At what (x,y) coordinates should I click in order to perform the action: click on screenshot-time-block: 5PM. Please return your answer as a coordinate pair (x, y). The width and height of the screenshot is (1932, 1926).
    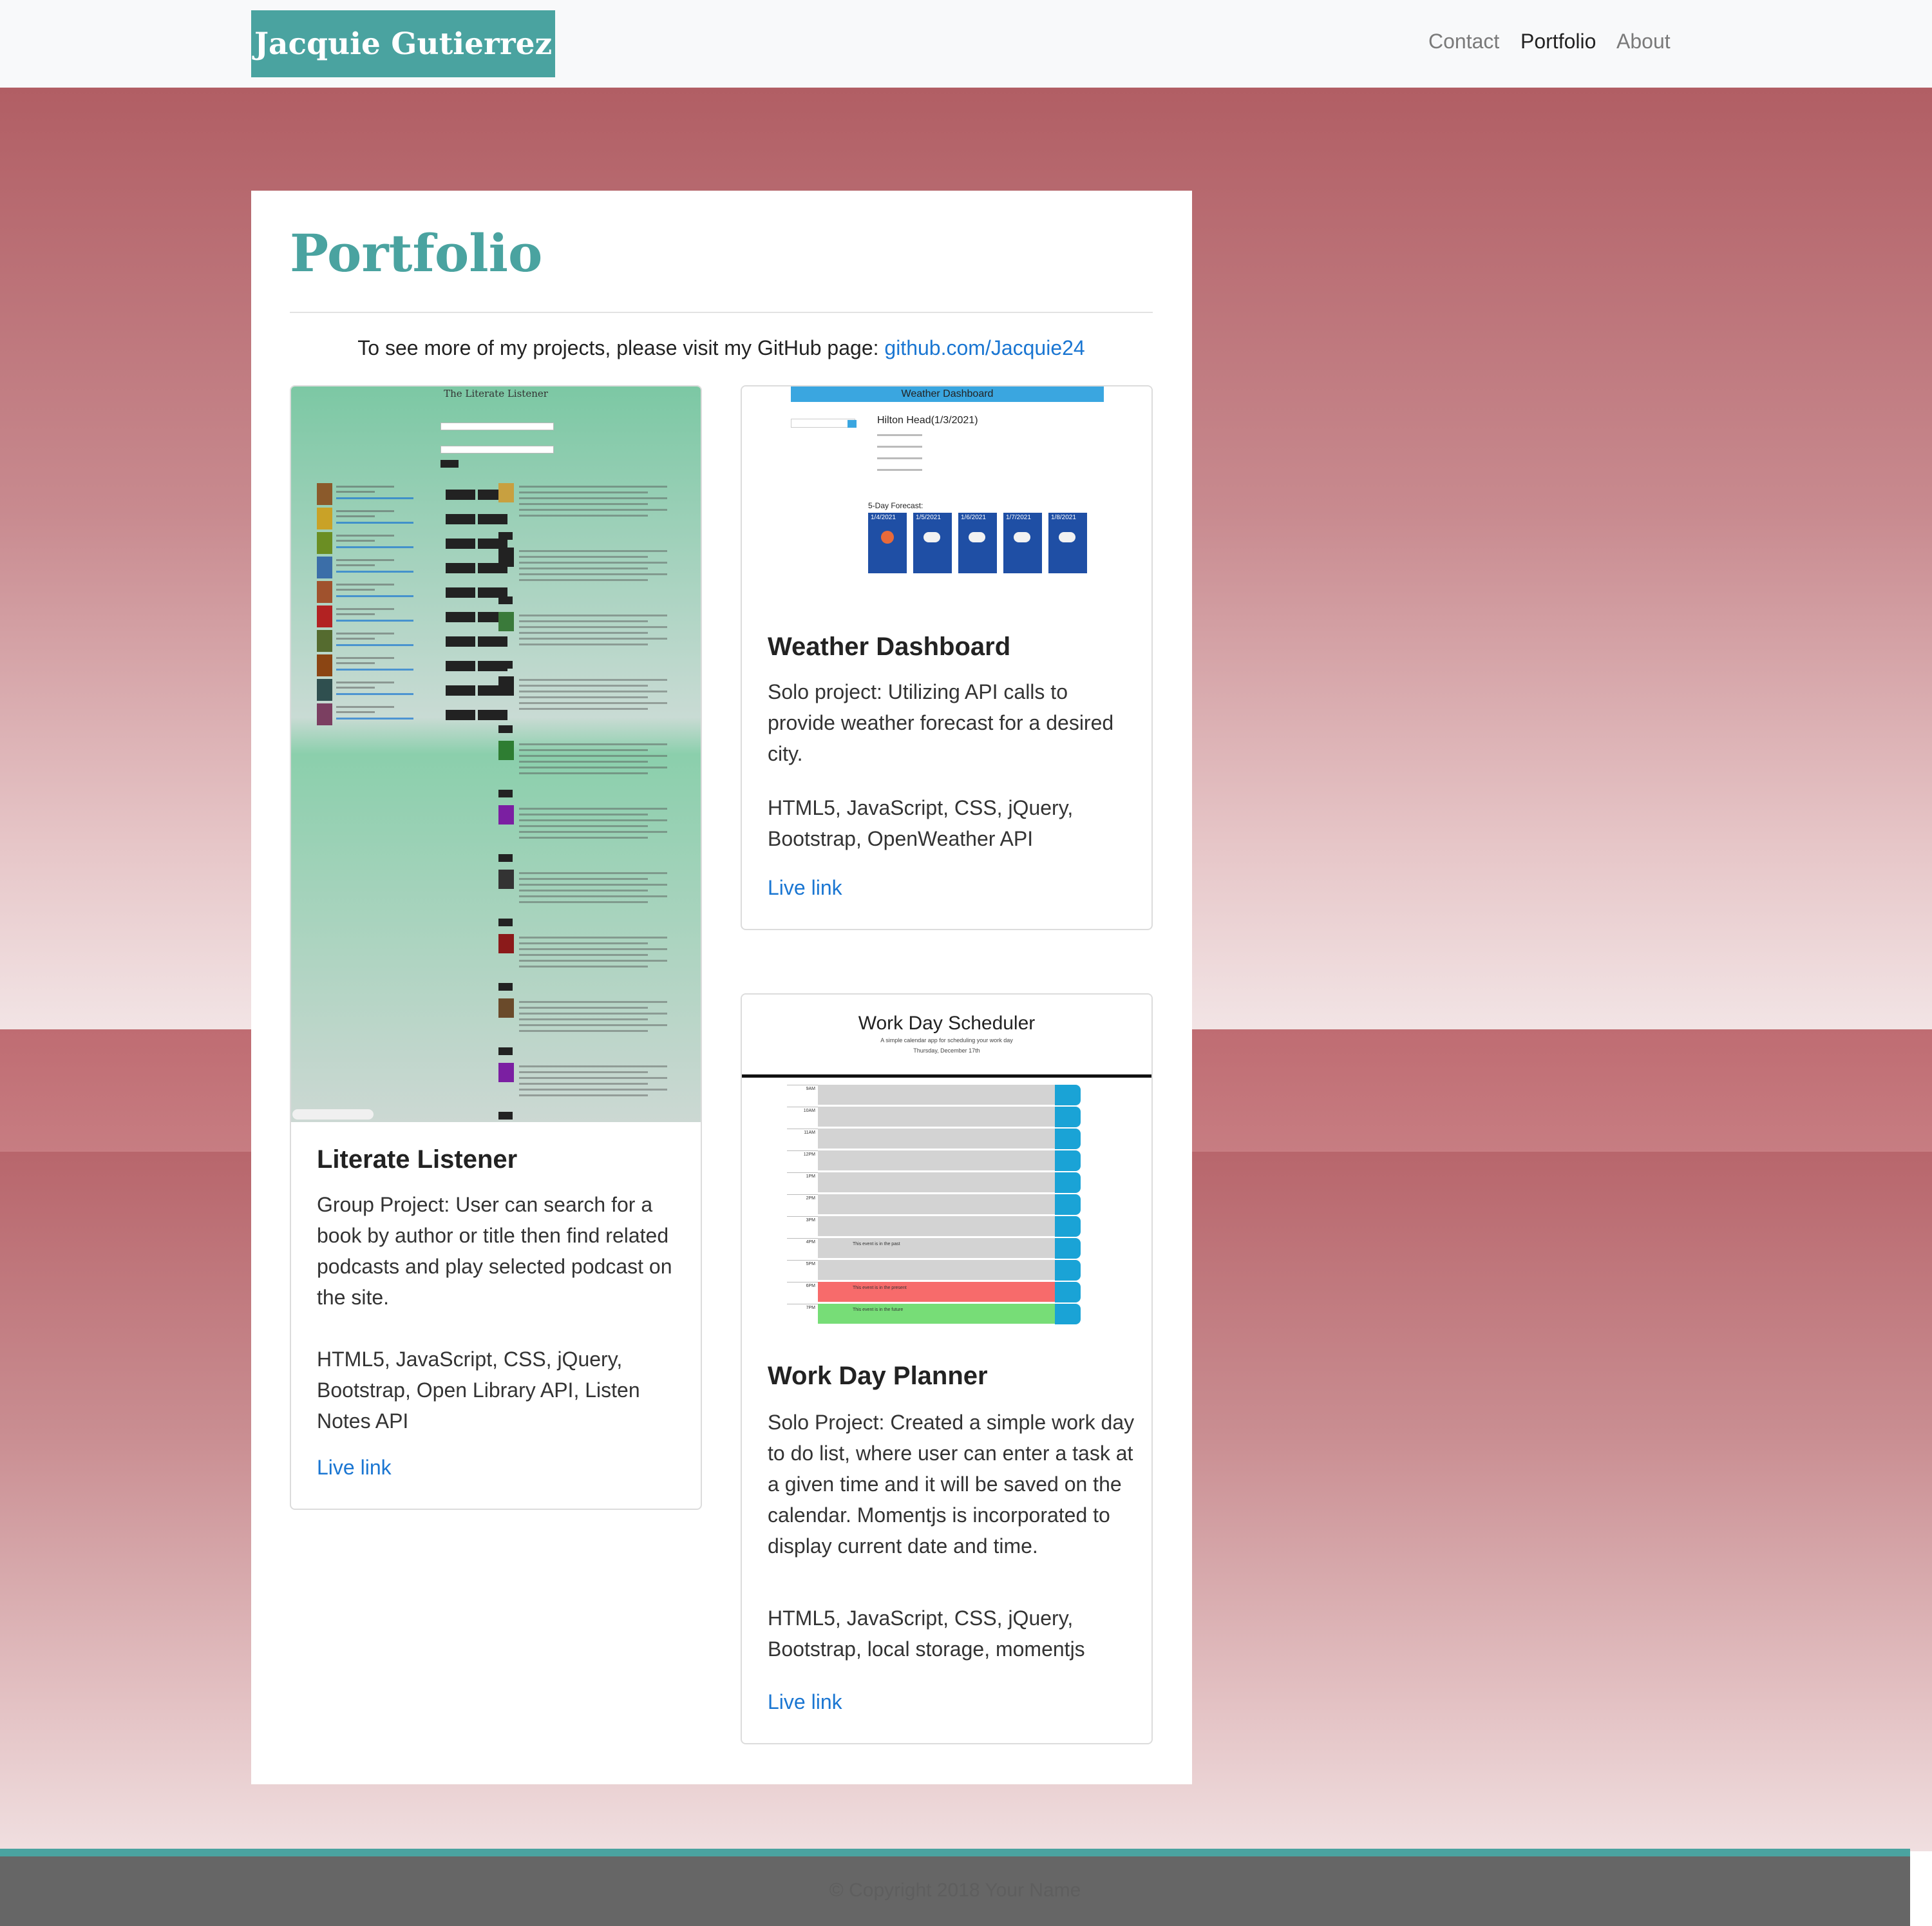
    Looking at the image, I should click on (934, 1270).